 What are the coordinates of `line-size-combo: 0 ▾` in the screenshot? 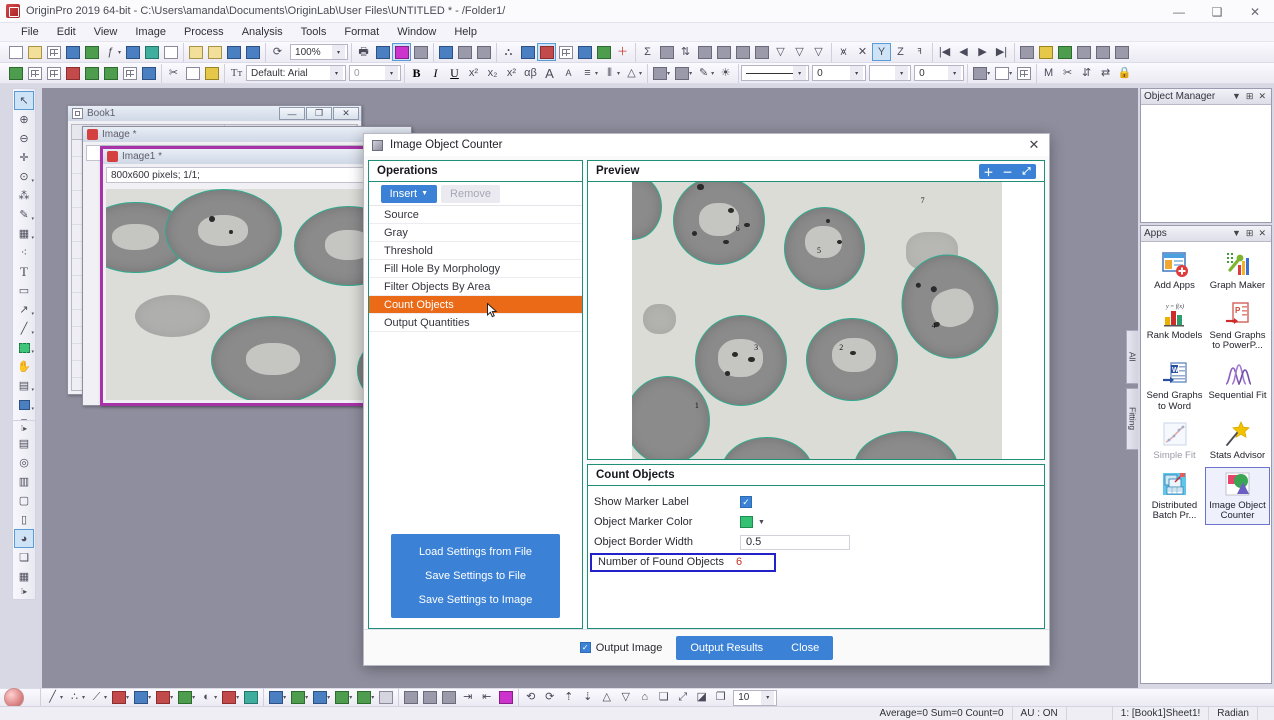 It's located at (939, 73).